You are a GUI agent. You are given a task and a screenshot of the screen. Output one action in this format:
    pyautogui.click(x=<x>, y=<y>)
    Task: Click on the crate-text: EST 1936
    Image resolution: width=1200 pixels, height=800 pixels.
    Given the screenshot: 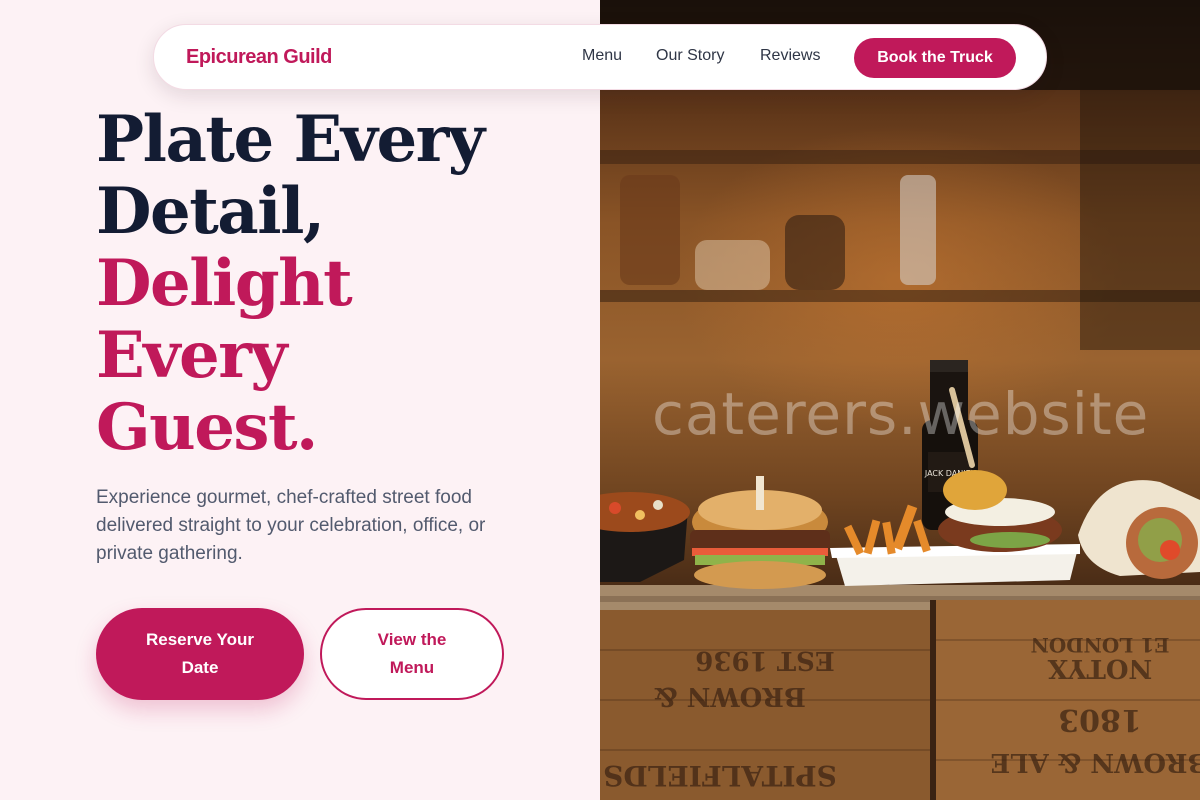 What is the action you would take?
    pyautogui.click(x=764, y=660)
    